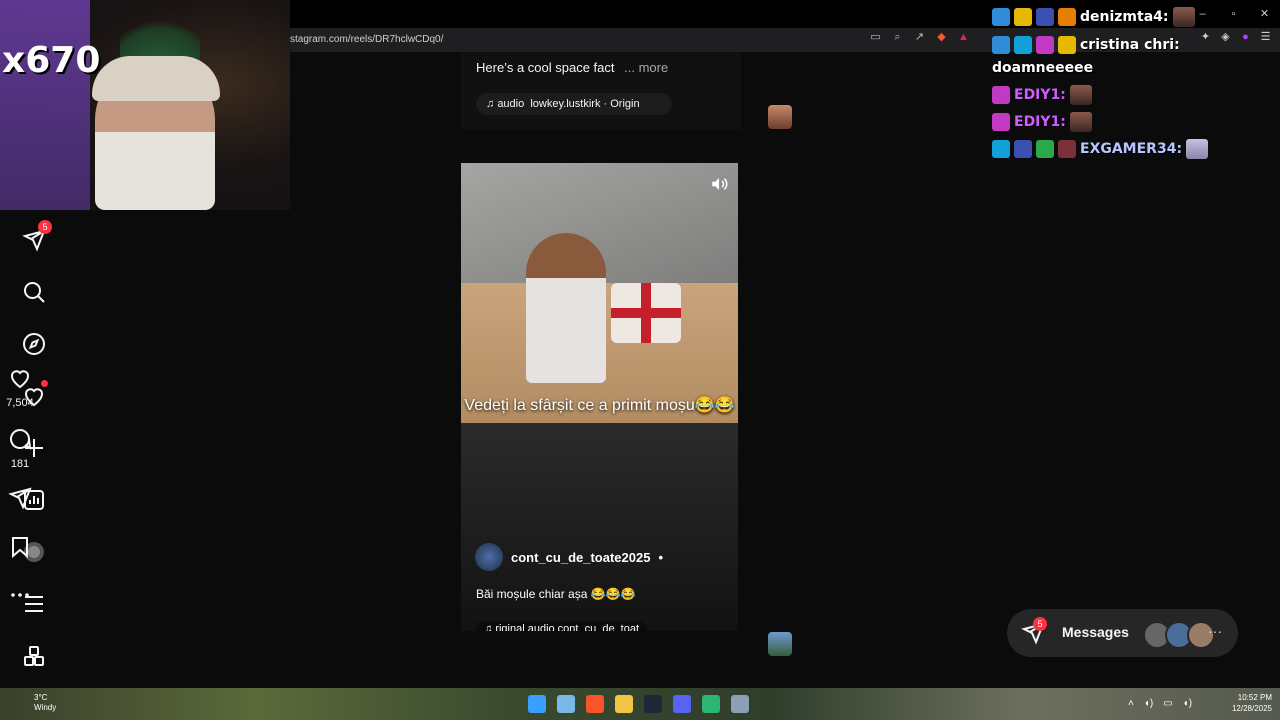 This screenshot has width=1280, height=720. Describe the element at coordinates (1205, 37) in the screenshot. I see `extension-icon: ✦` at that location.